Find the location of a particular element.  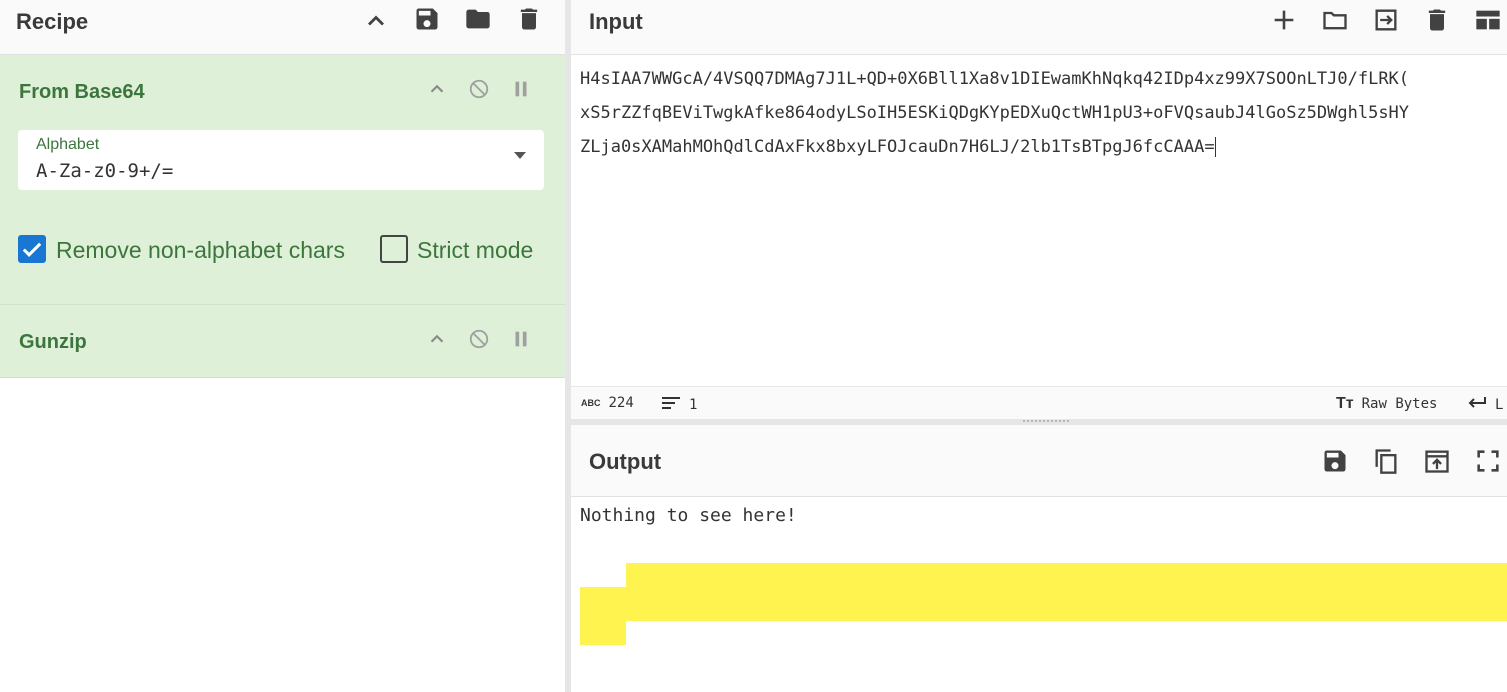

lines-value: 1 is located at coordinates (693, 405).